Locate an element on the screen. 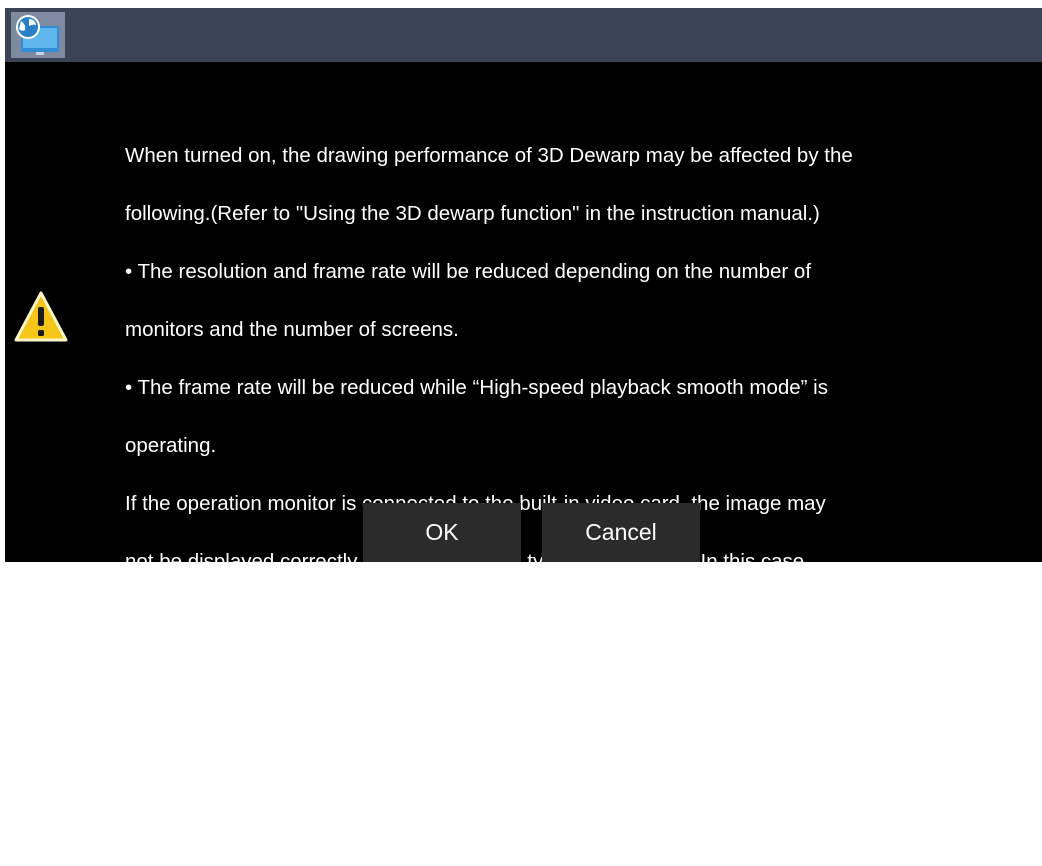 Image resolution: width=1042 pixels, height=866 pixels. warning-triangle-icon is located at coordinates (41, 316).